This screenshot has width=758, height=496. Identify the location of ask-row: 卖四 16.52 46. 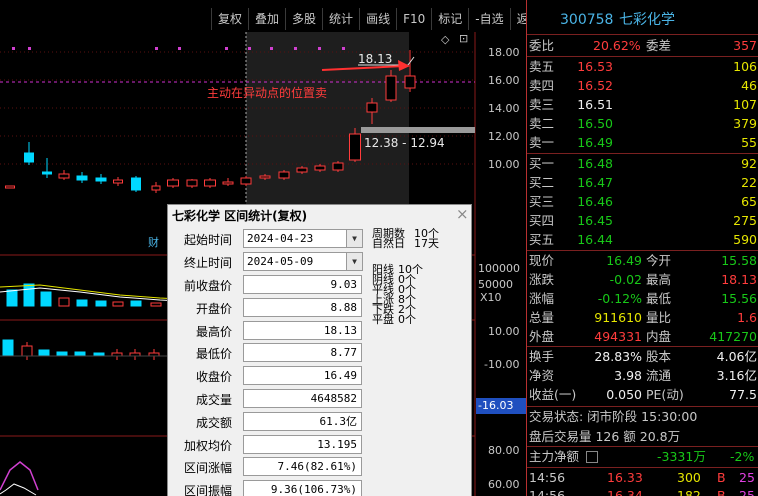
(642, 86).